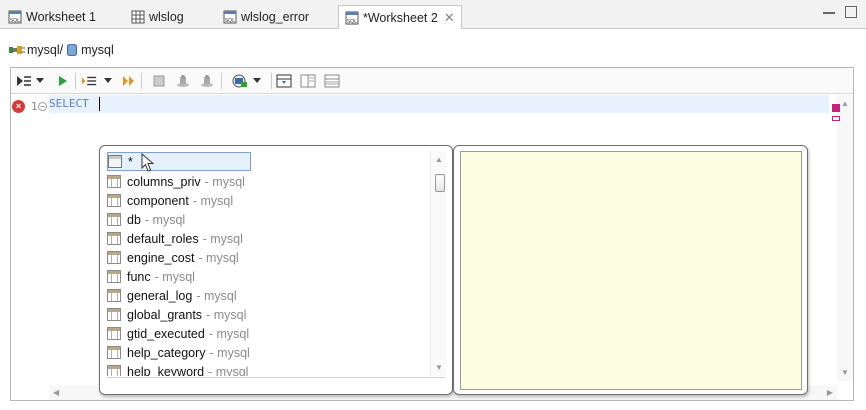 The height and width of the screenshot is (410, 866). I want to click on connection-icon, so click(17, 50).